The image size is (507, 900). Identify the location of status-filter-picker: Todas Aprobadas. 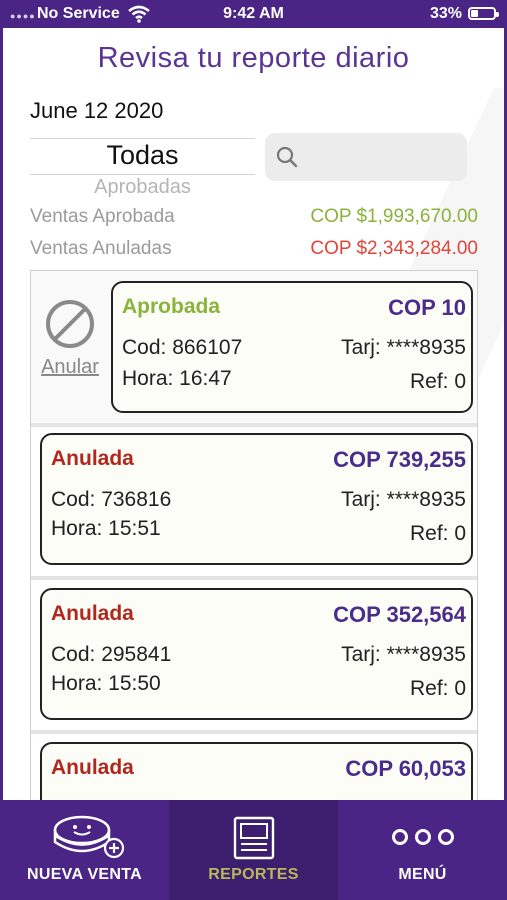
(142, 170).